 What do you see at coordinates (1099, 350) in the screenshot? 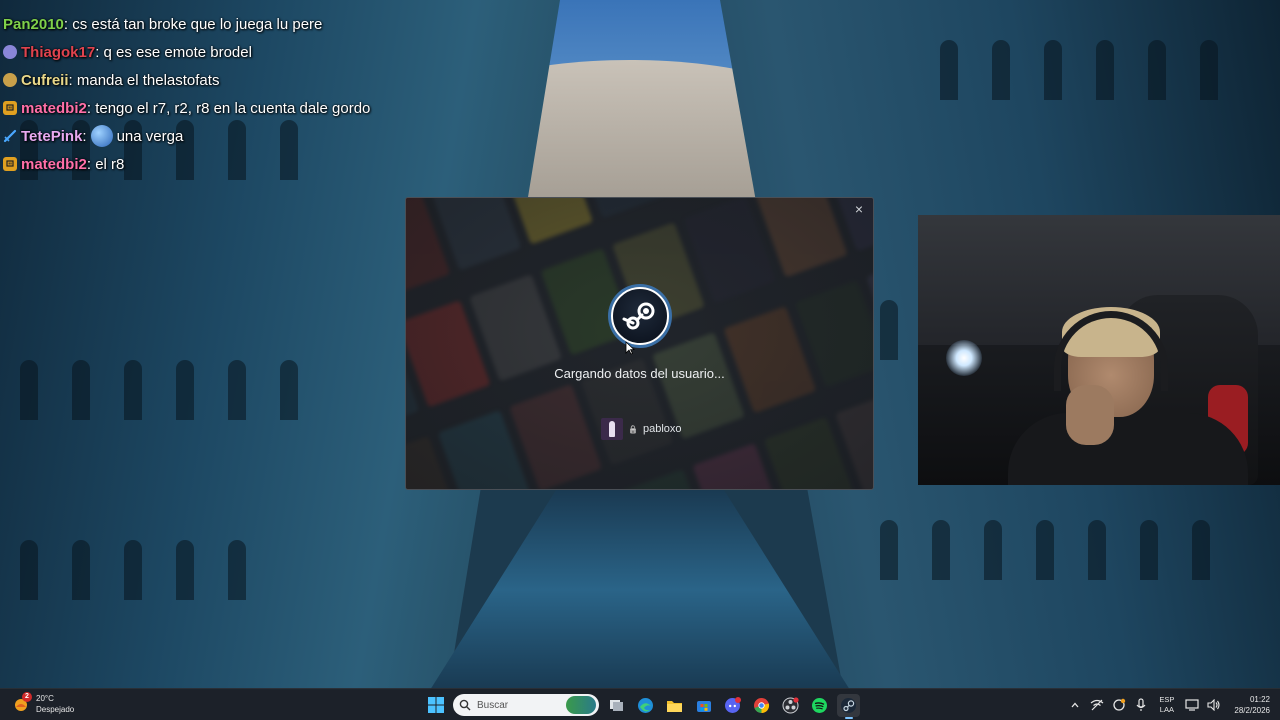
I see `webcam-feed` at bounding box center [1099, 350].